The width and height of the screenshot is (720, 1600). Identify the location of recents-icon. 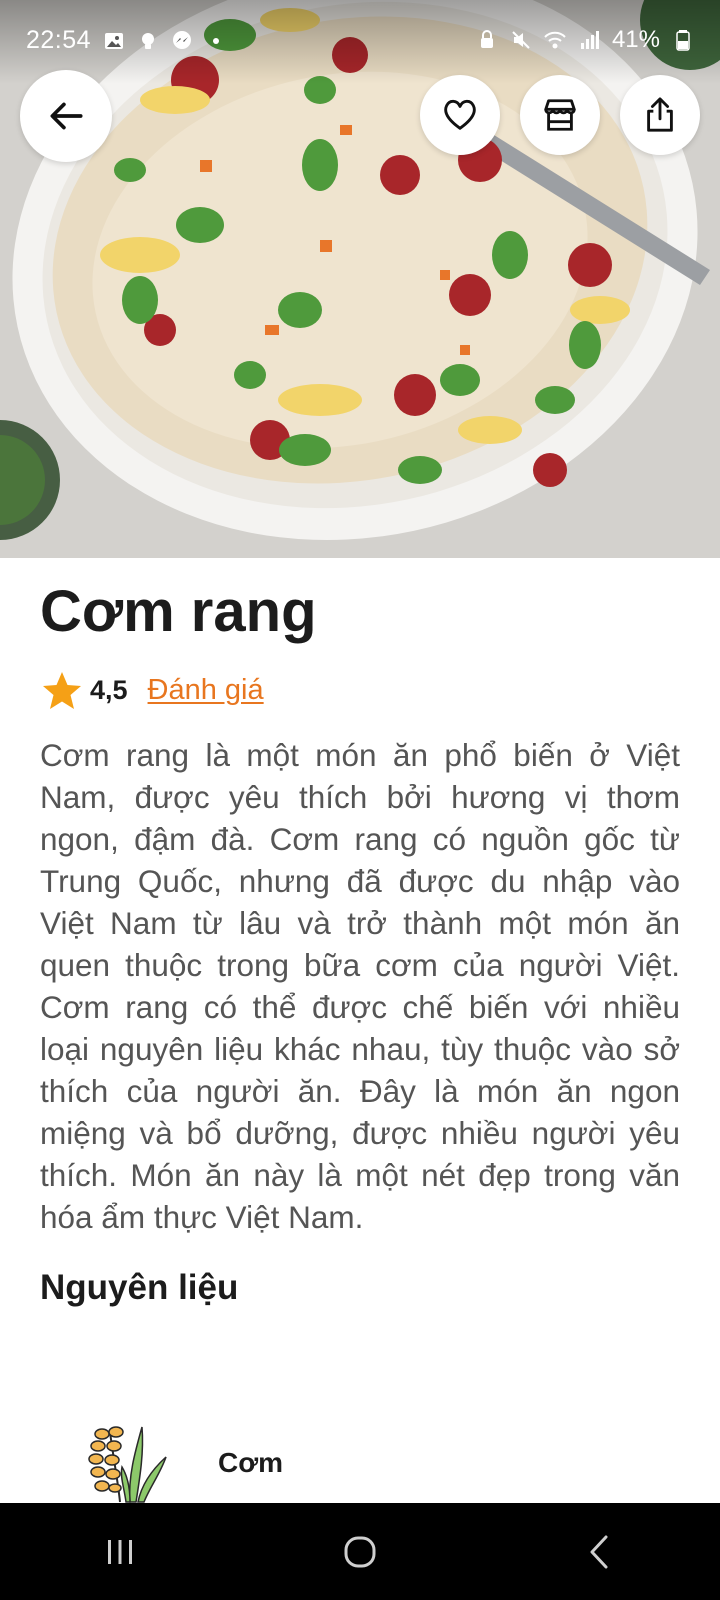
(120, 1551).